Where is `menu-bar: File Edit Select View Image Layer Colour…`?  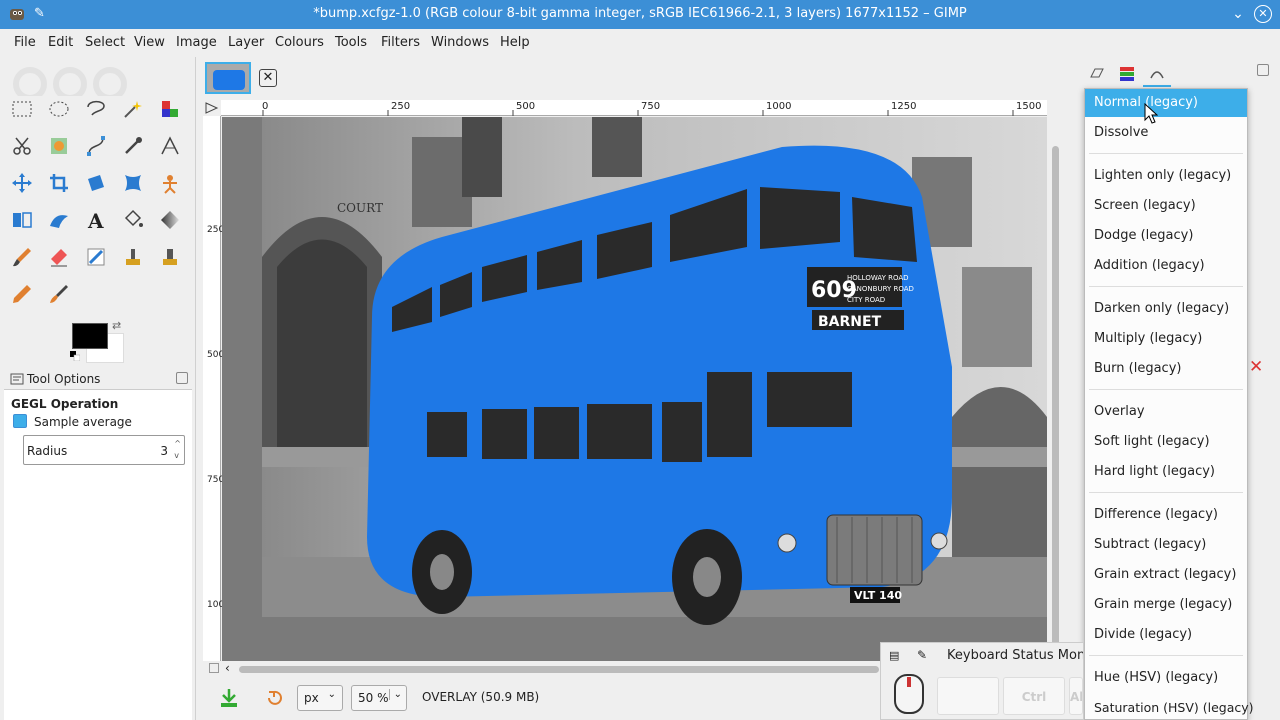 menu-bar: File Edit Select View Image Layer Colour… is located at coordinates (640, 43).